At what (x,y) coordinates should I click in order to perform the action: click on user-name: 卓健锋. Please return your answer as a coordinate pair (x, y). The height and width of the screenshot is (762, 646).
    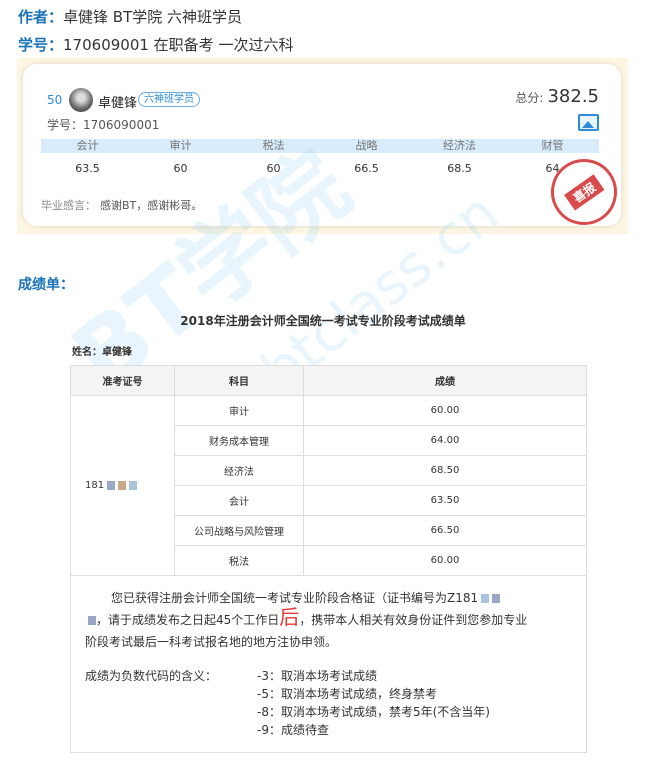
    Looking at the image, I should click on (117, 101).